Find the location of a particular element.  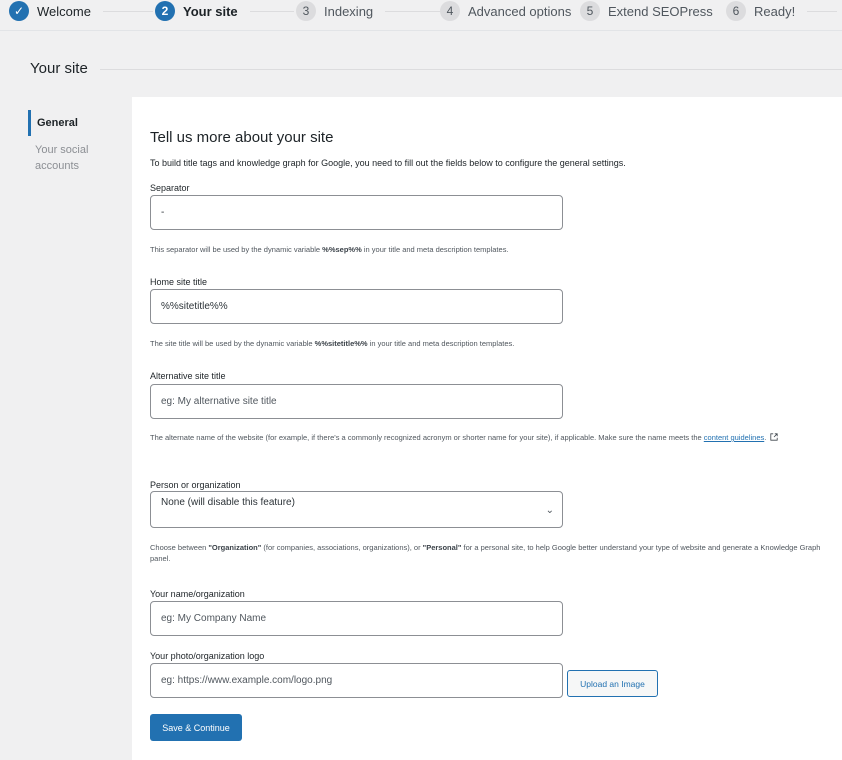

external-link-icon is located at coordinates (774, 437).